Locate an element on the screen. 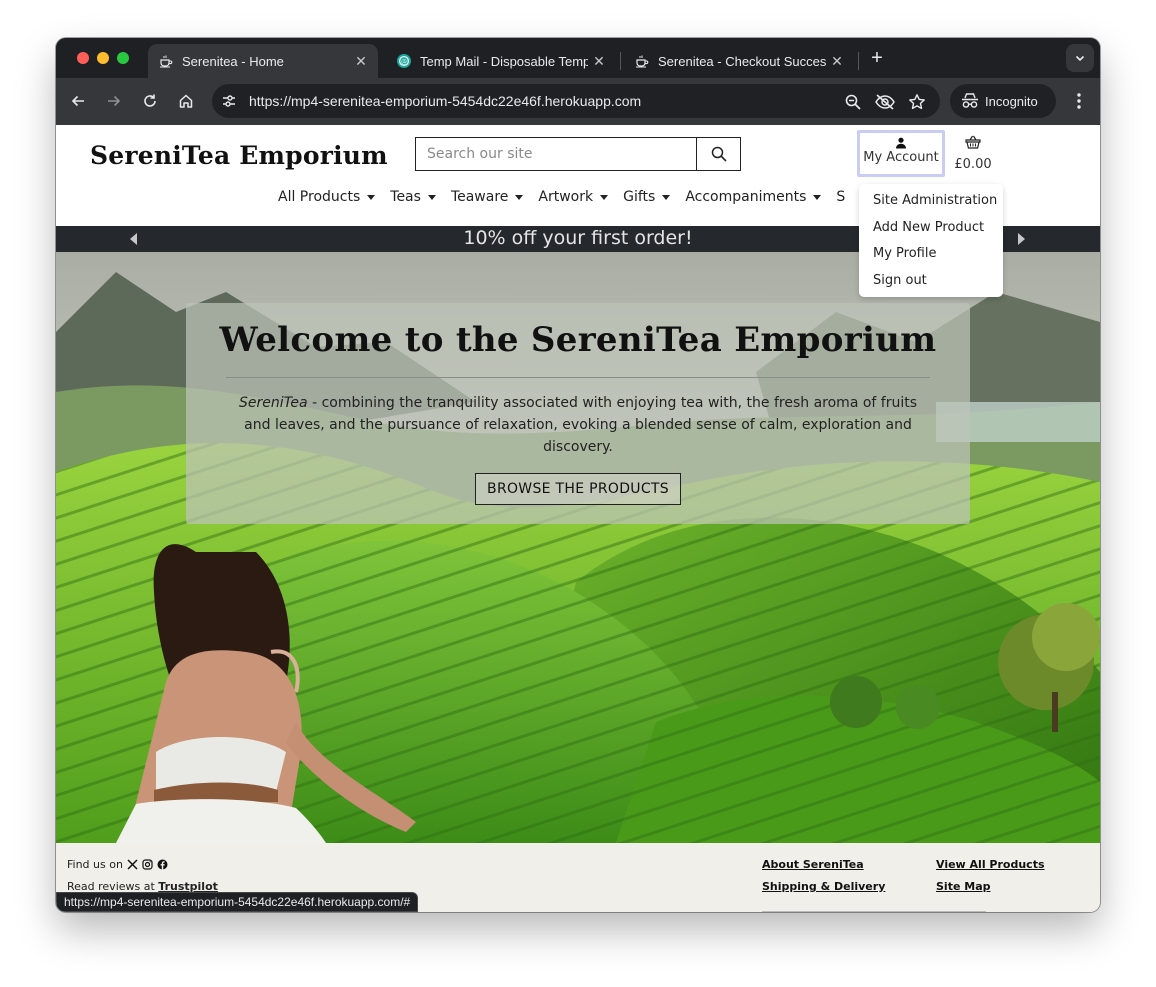  home-button is located at coordinates (186, 101).